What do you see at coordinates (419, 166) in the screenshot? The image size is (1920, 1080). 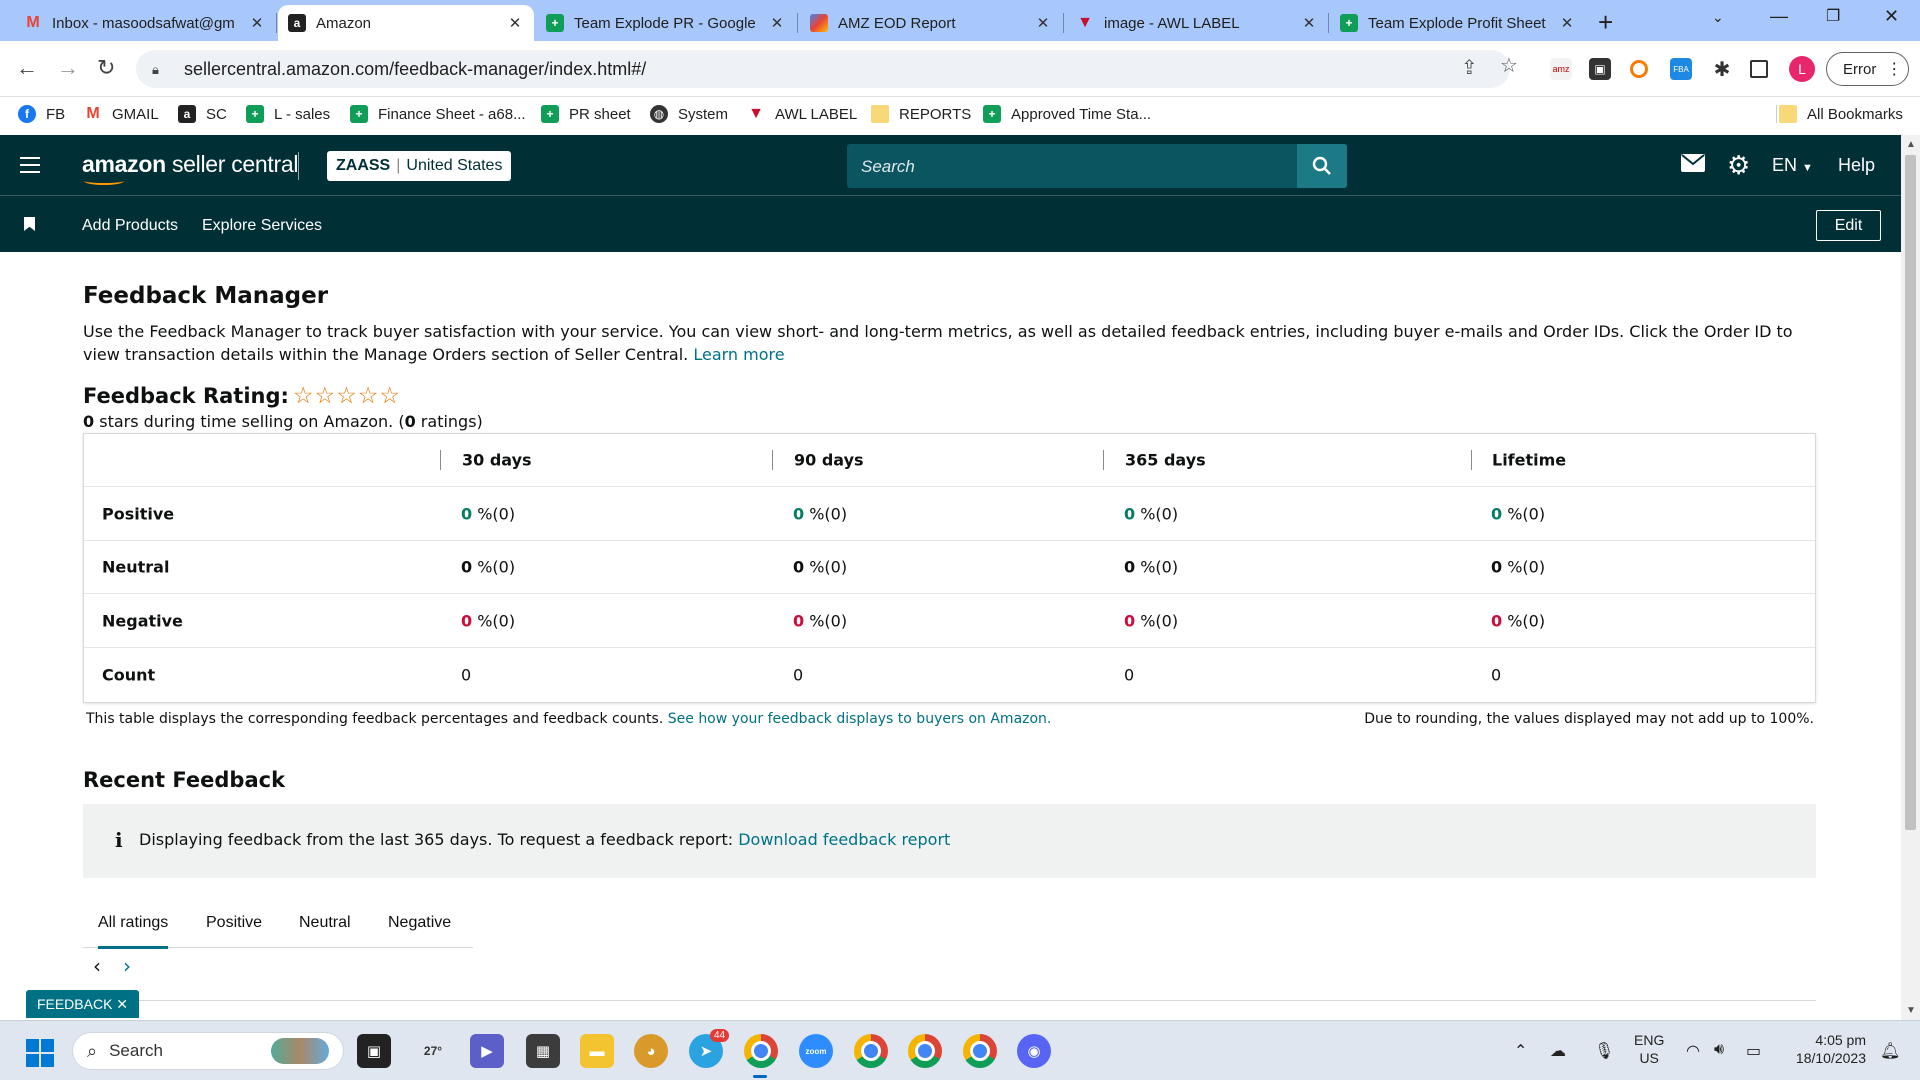 I see `store-switcher: ZAASS | United States` at bounding box center [419, 166].